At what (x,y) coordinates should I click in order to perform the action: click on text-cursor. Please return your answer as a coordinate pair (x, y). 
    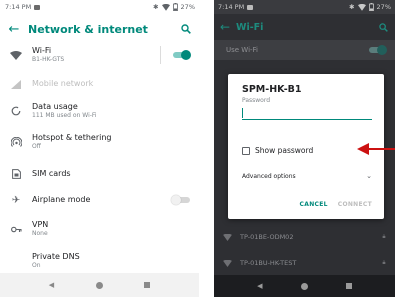
    Looking at the image, I should click on (242, 113).